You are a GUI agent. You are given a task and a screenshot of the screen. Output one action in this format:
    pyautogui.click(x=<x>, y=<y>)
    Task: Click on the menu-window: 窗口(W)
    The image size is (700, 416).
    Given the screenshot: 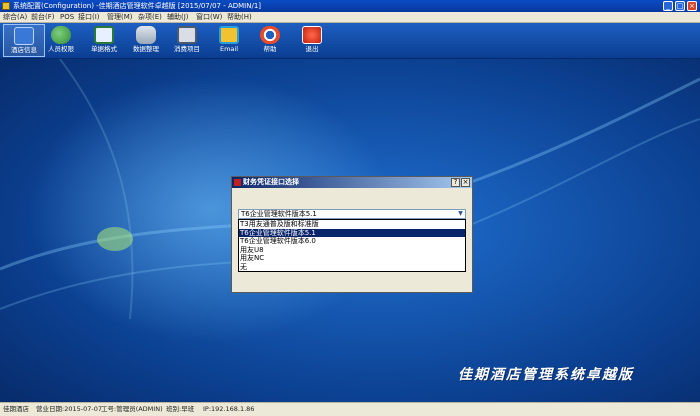 What is the action you would take?
    pyautogui.click(x=209, y=17)
    